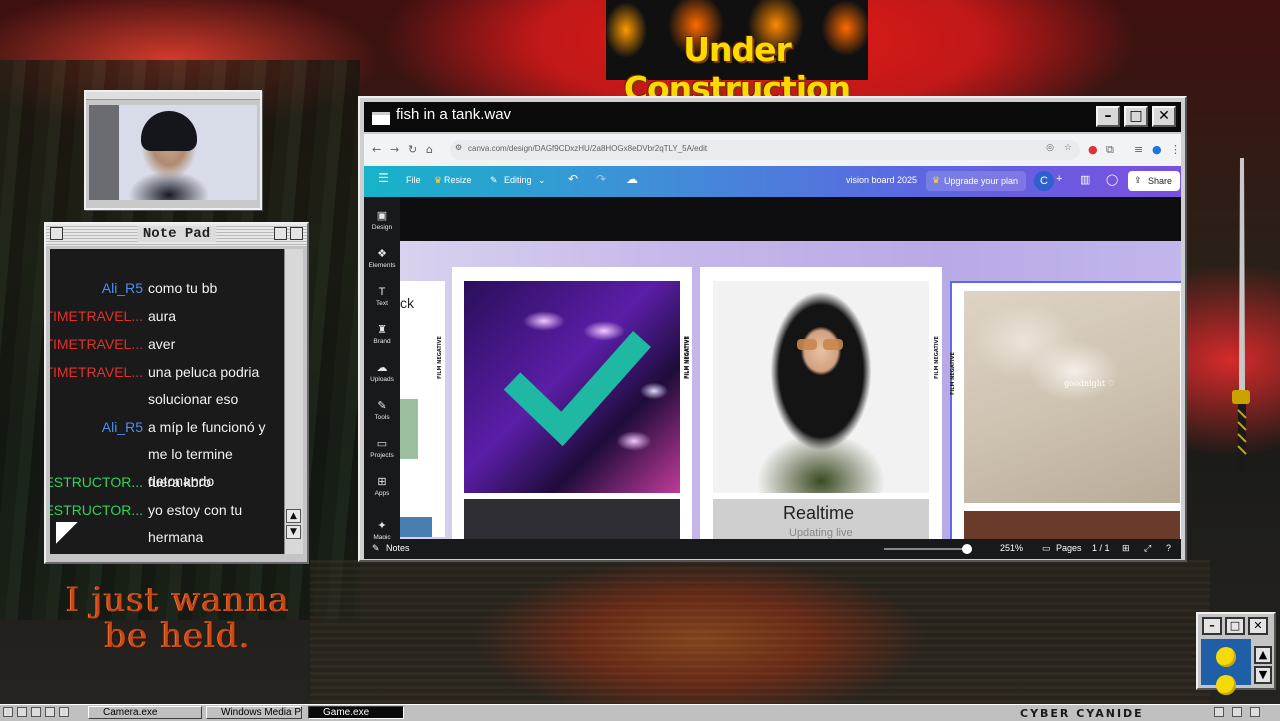  I want to click on task-label: Camera.exe, so click(130, 712).